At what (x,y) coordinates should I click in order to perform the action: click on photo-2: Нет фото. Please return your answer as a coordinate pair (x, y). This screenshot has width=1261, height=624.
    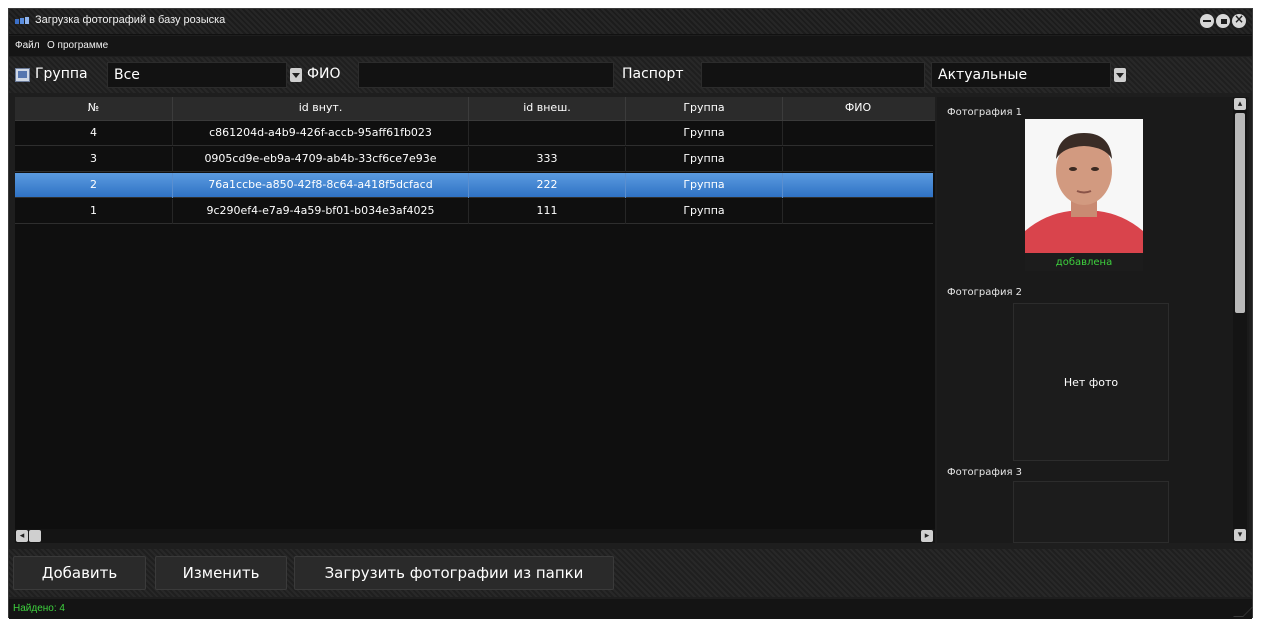
    Looking at the image, I should click on (1091, 382).